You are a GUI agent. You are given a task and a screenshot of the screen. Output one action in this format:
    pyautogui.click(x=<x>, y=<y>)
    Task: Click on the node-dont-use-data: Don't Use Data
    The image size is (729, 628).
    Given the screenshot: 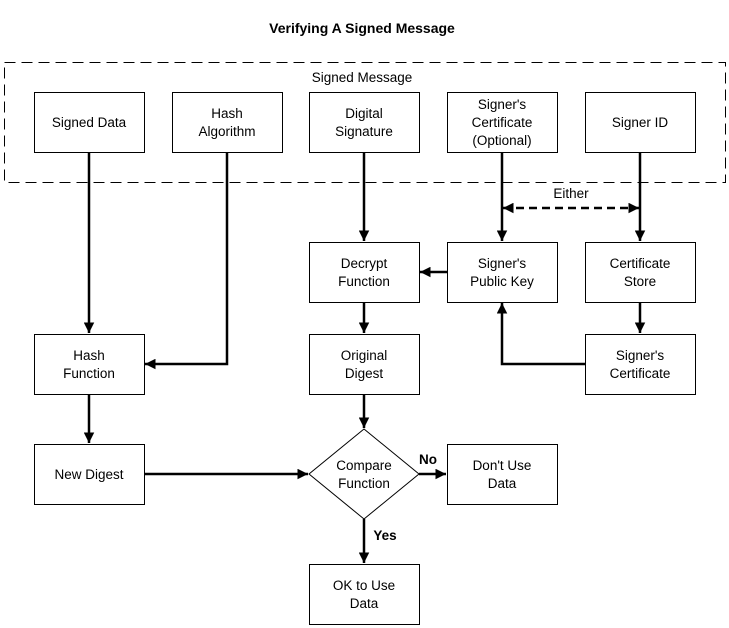 What is the action you would take?
    pyautogui.click(x=502, y=474)
    